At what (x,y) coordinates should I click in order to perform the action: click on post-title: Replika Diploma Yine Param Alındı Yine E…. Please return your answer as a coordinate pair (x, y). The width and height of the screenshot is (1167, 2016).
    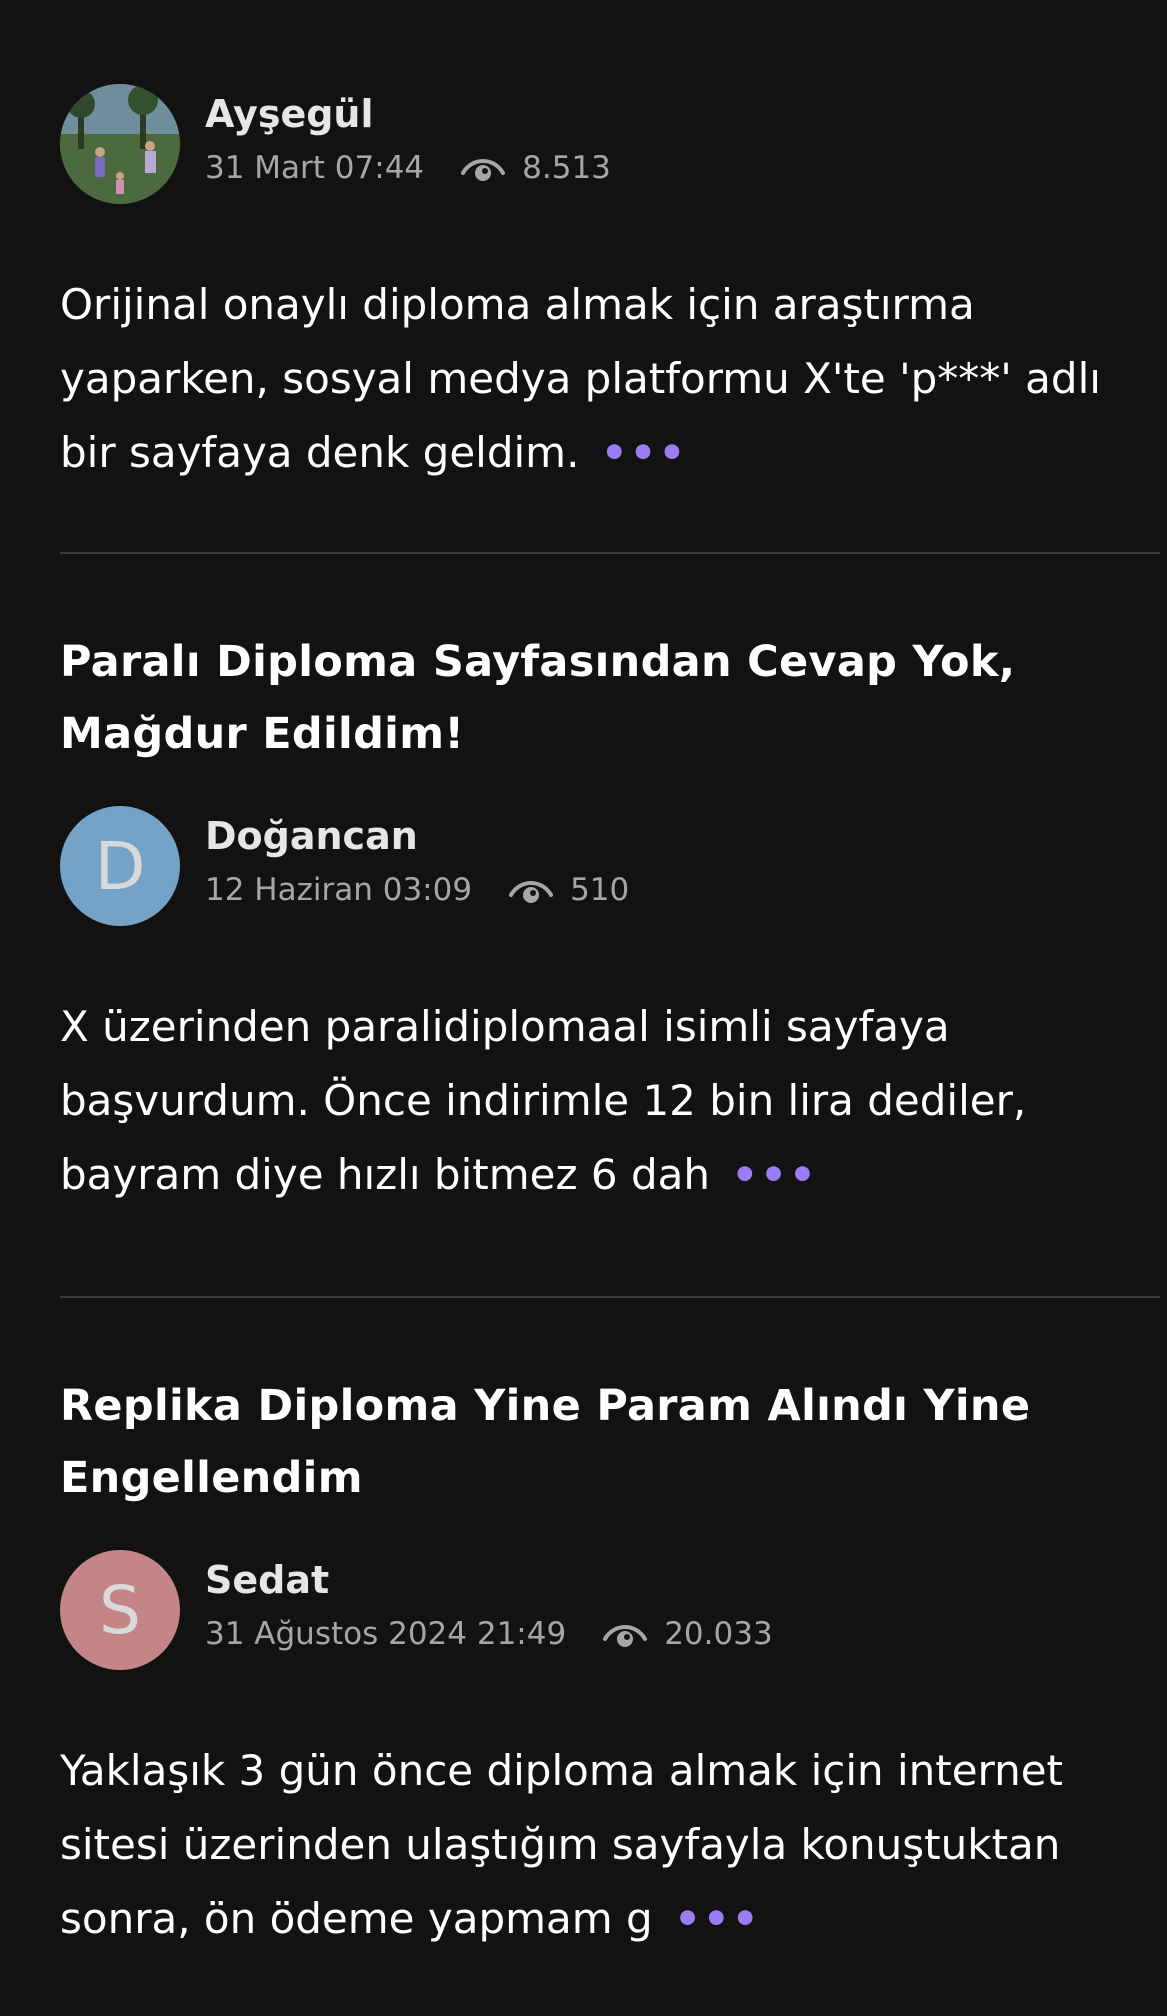
    Looking at the image, I should click on (580, 1442).